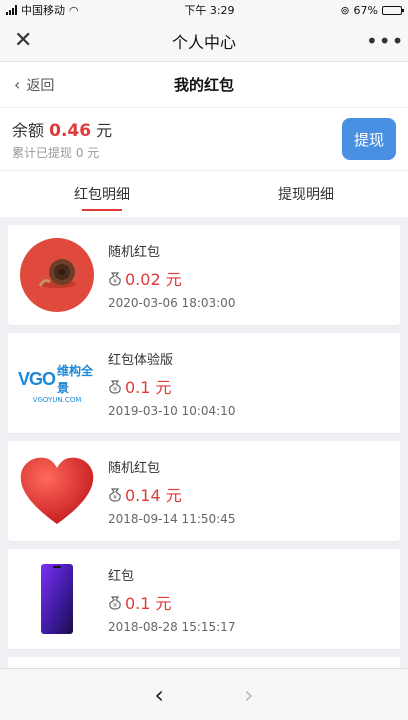 The height and width of the screenshot is (720, 408). I want to click on item-amount-row: ¥ 0.02 元, so click(171, 278).